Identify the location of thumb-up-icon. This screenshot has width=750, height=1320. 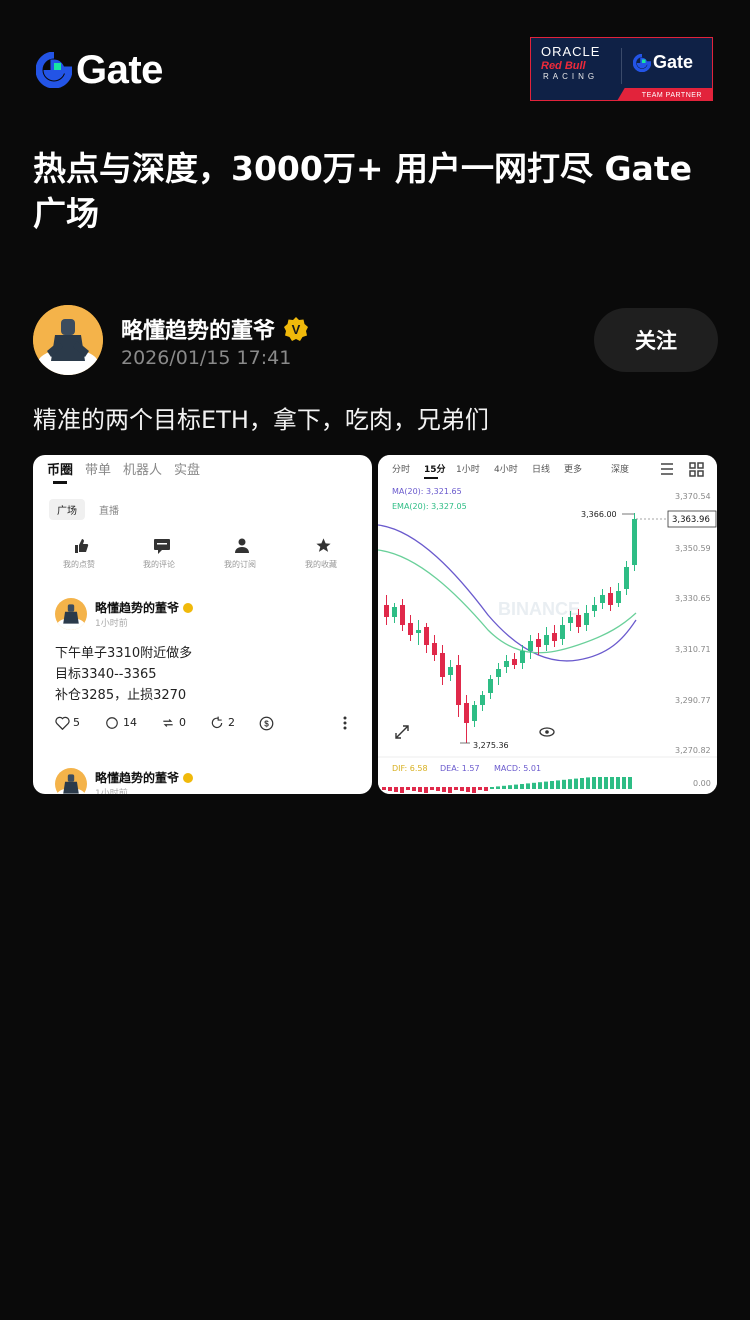
(82, 546).